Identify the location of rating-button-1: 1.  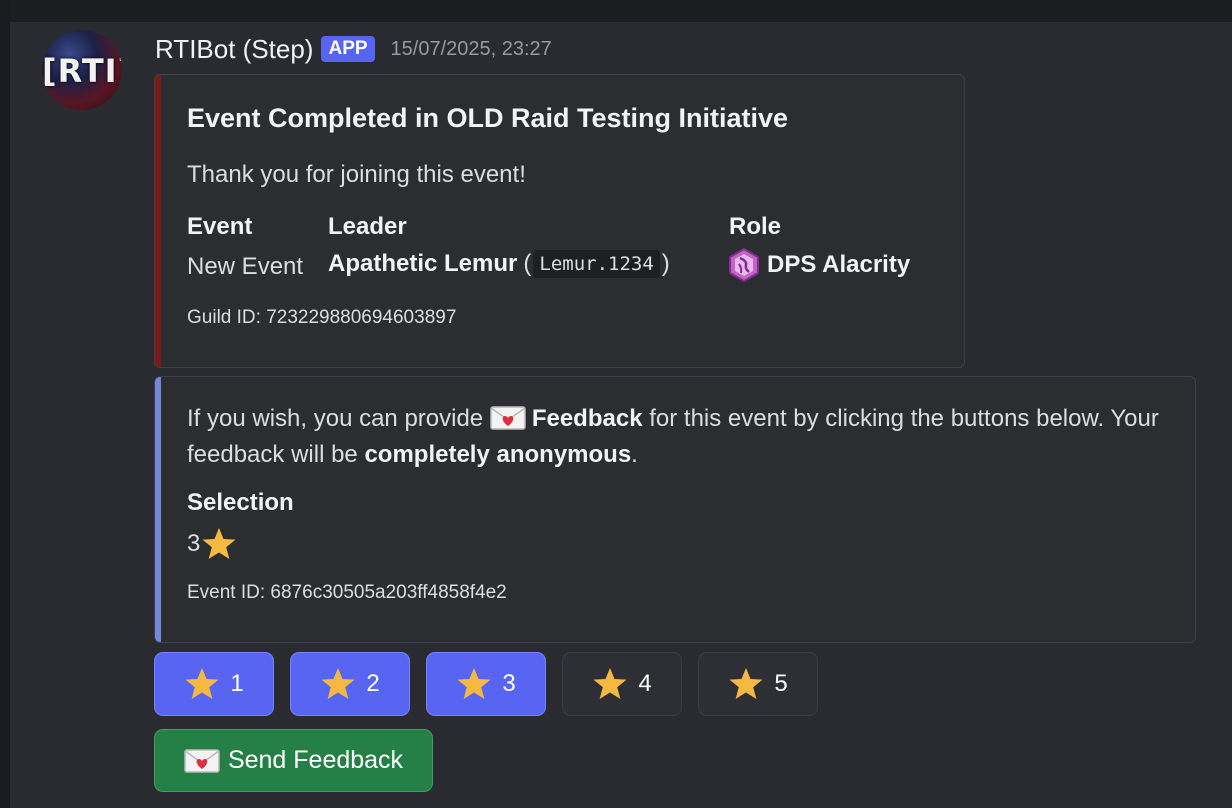
(214, 684).